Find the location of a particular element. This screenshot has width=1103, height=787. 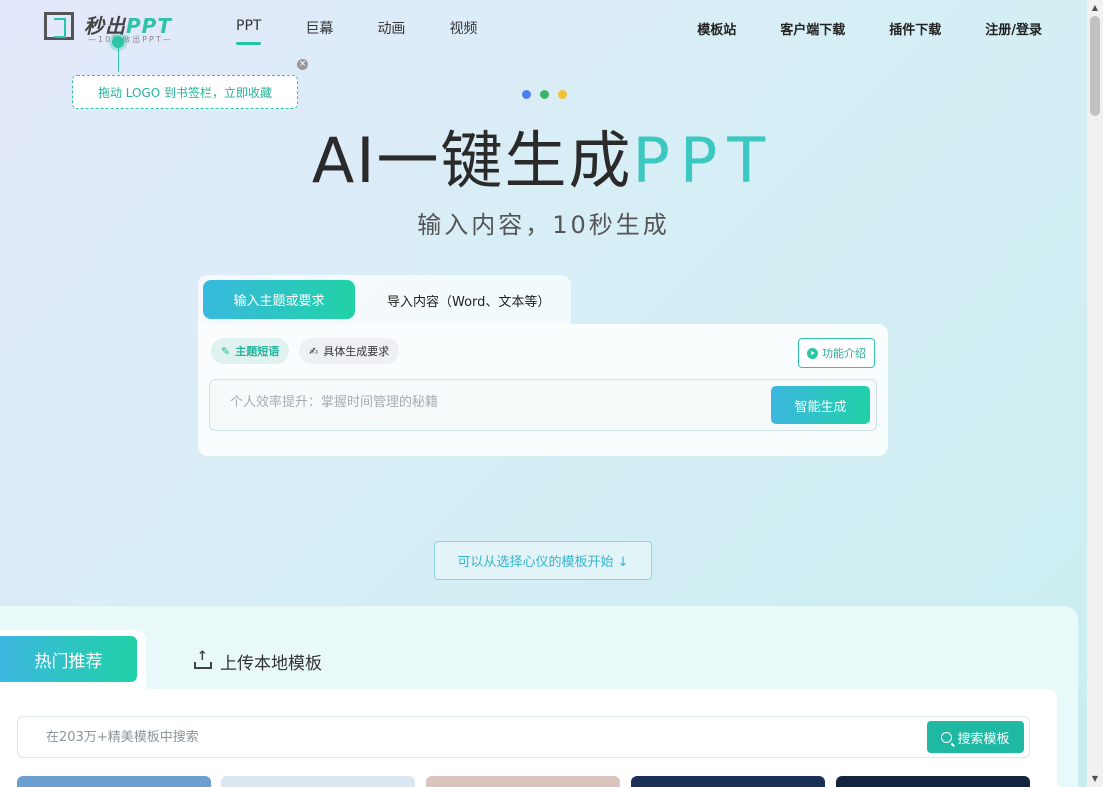

blue-dot-icon is located at coordinates (526, 94).